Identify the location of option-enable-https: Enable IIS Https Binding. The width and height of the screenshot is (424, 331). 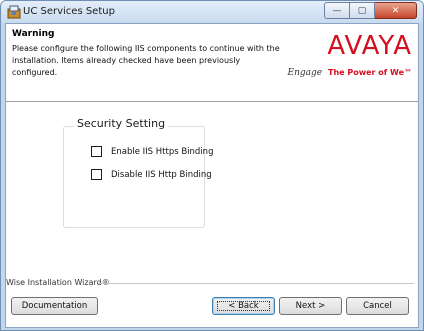
(152, 151).